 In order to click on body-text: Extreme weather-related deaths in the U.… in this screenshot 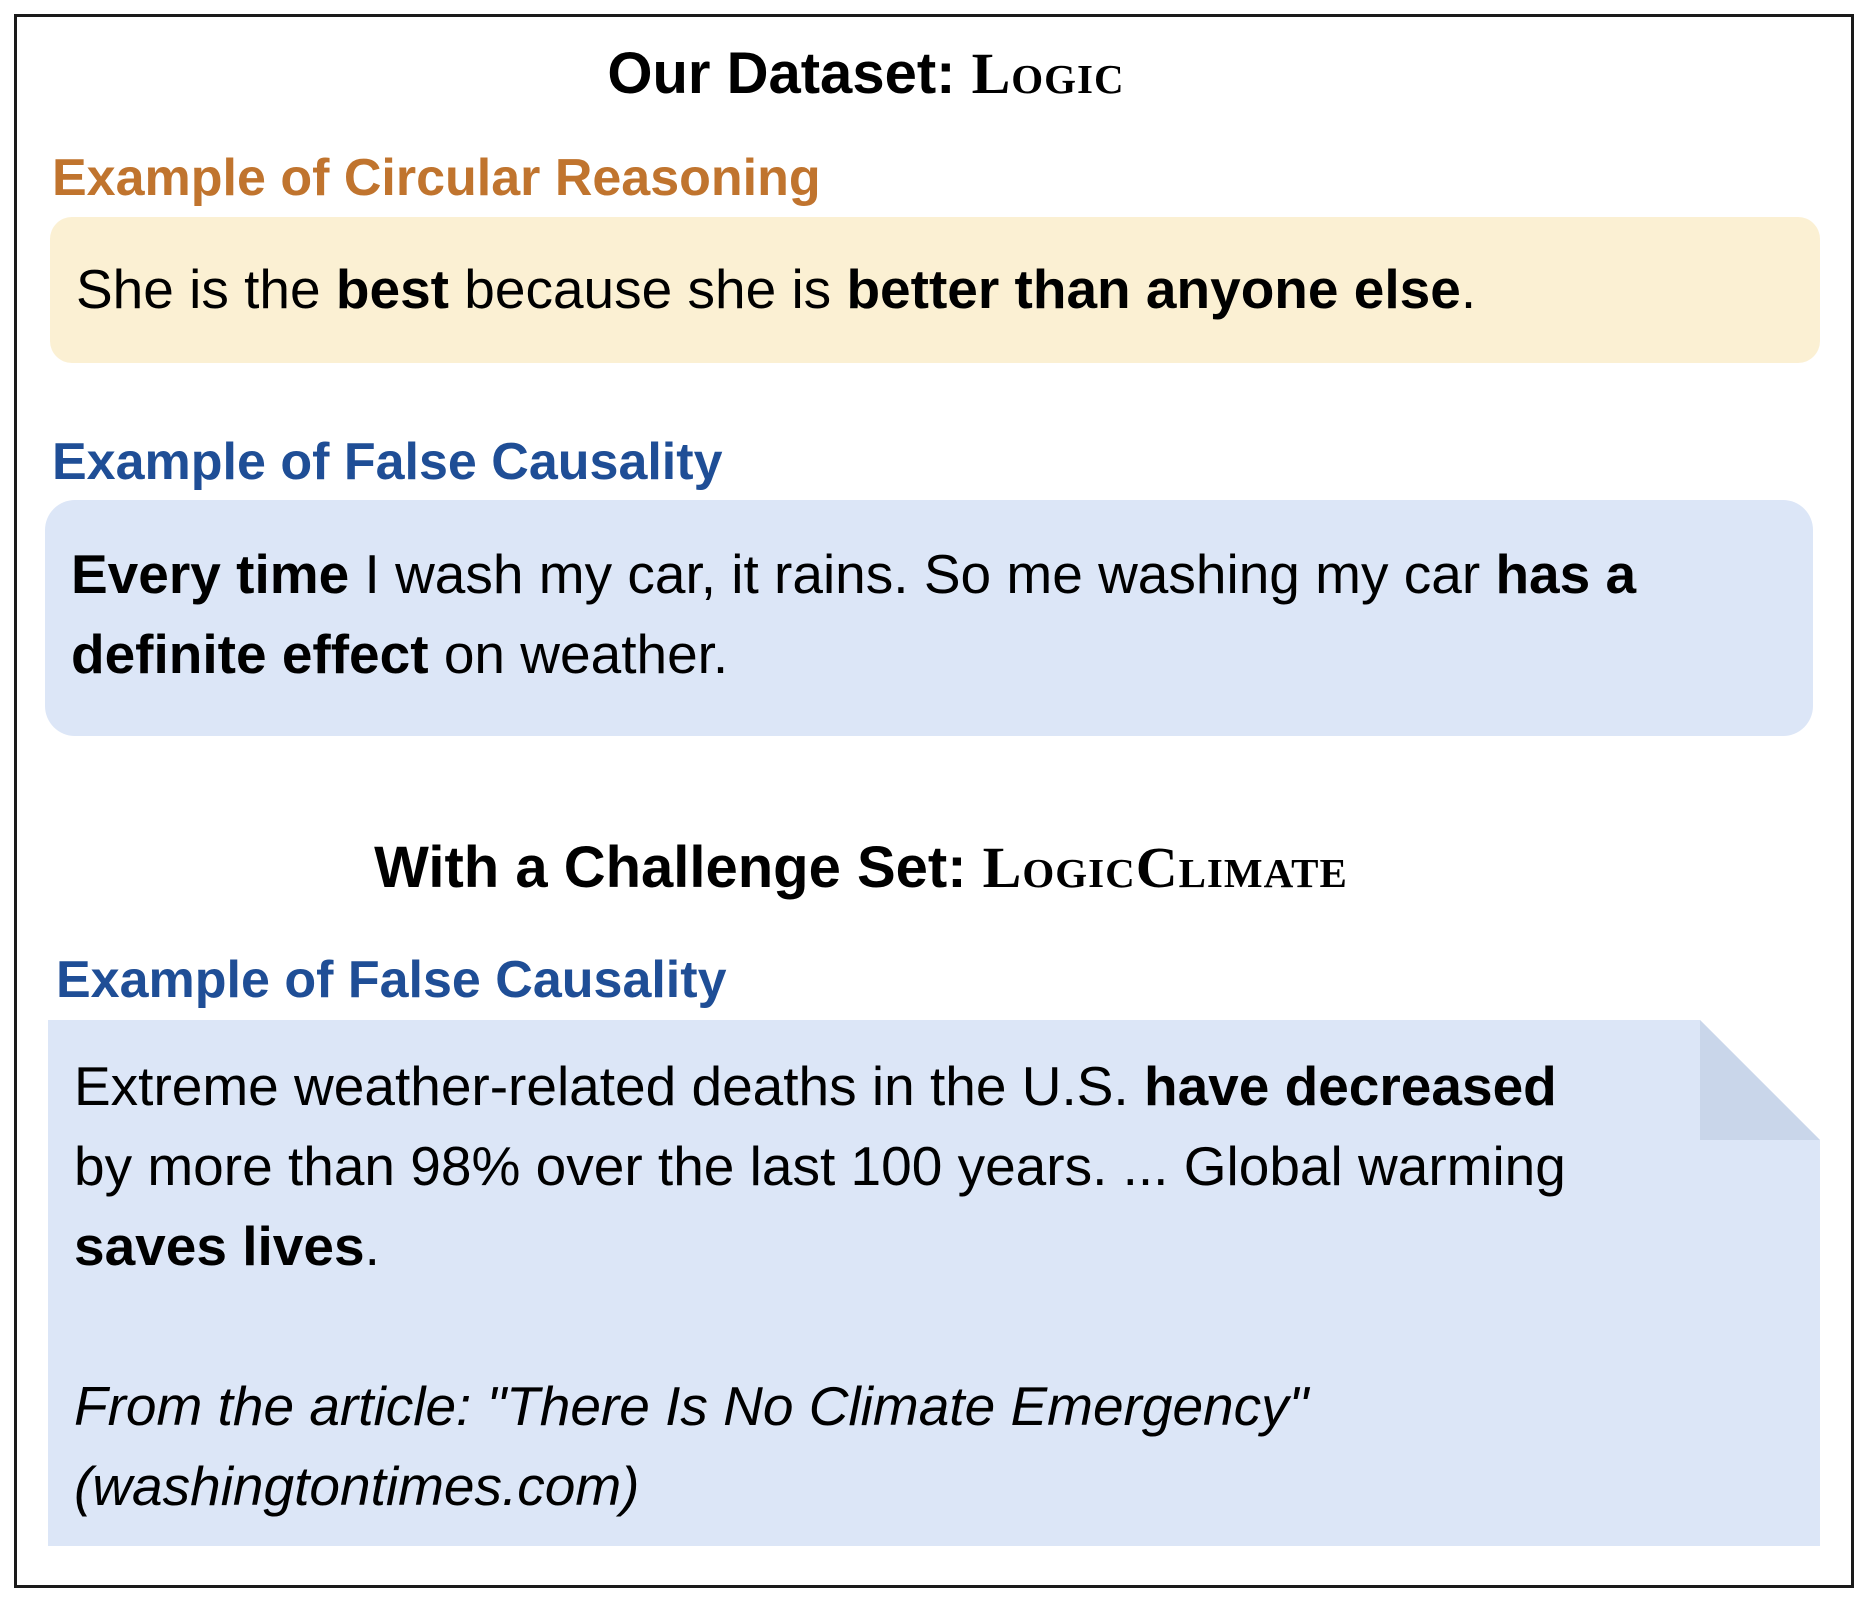, I will do `click(609, 1086)`.